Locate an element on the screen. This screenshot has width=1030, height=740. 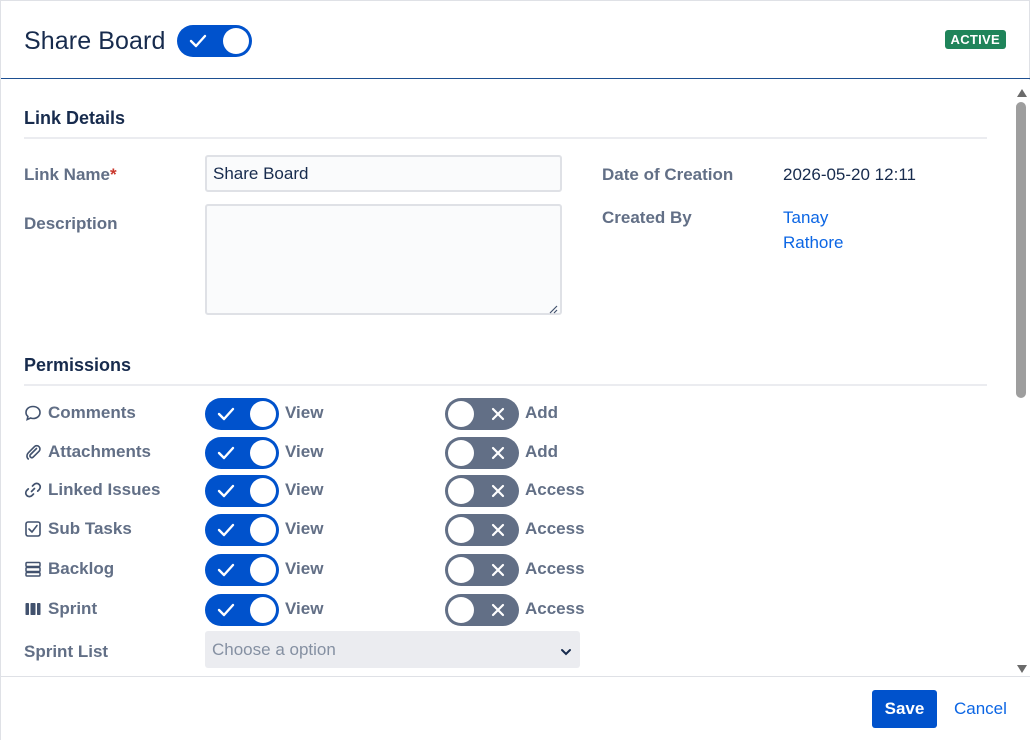
chevron-down-icon is located at coordinates (566, 652).